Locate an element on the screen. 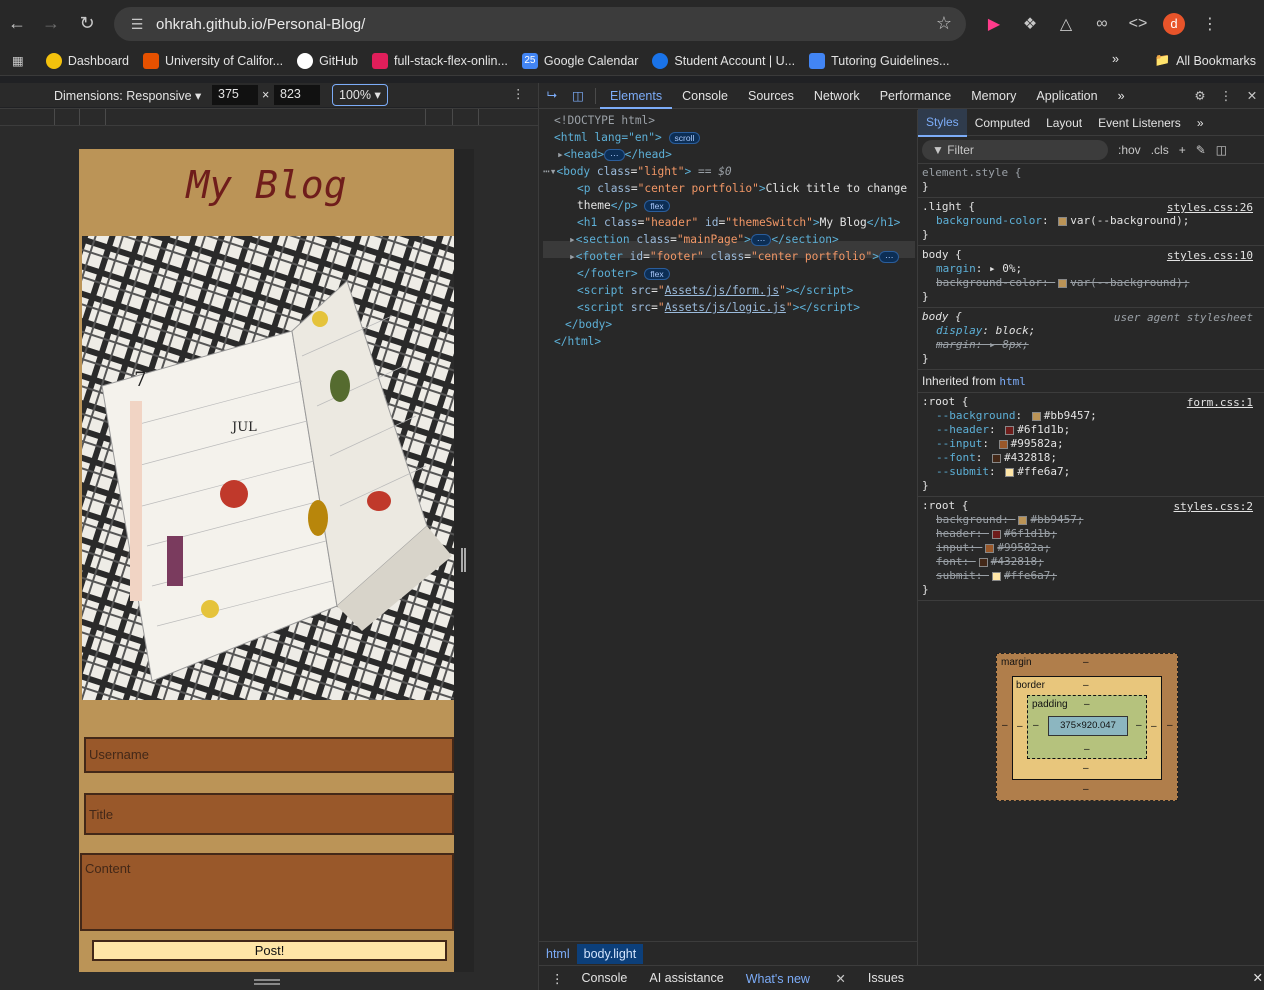  cls-toggle: .cls is located at coordinates (1160, 150).